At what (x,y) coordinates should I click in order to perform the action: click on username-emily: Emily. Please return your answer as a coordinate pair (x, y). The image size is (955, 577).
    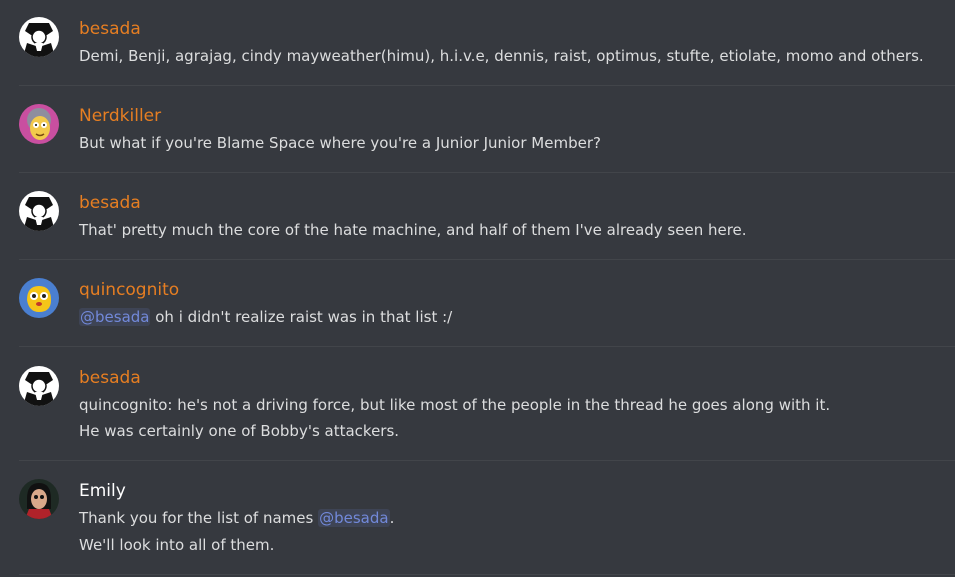
    Looking at the image, I should click on (102, 491).